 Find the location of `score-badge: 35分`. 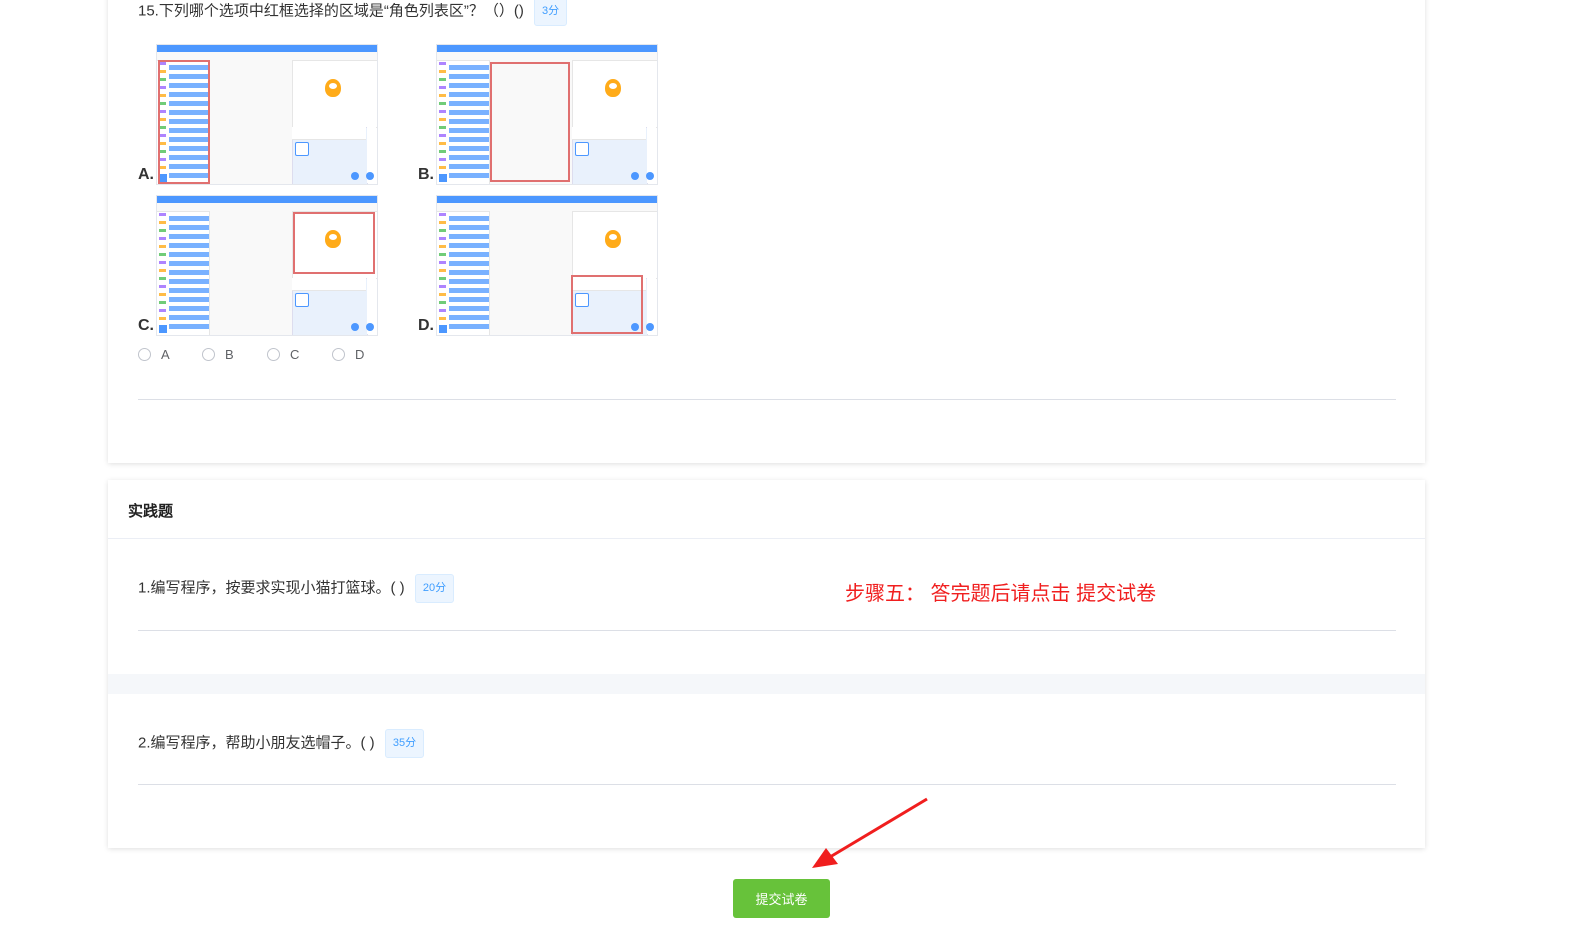

score-badge: 35分 is located at coordinates (404, 743).